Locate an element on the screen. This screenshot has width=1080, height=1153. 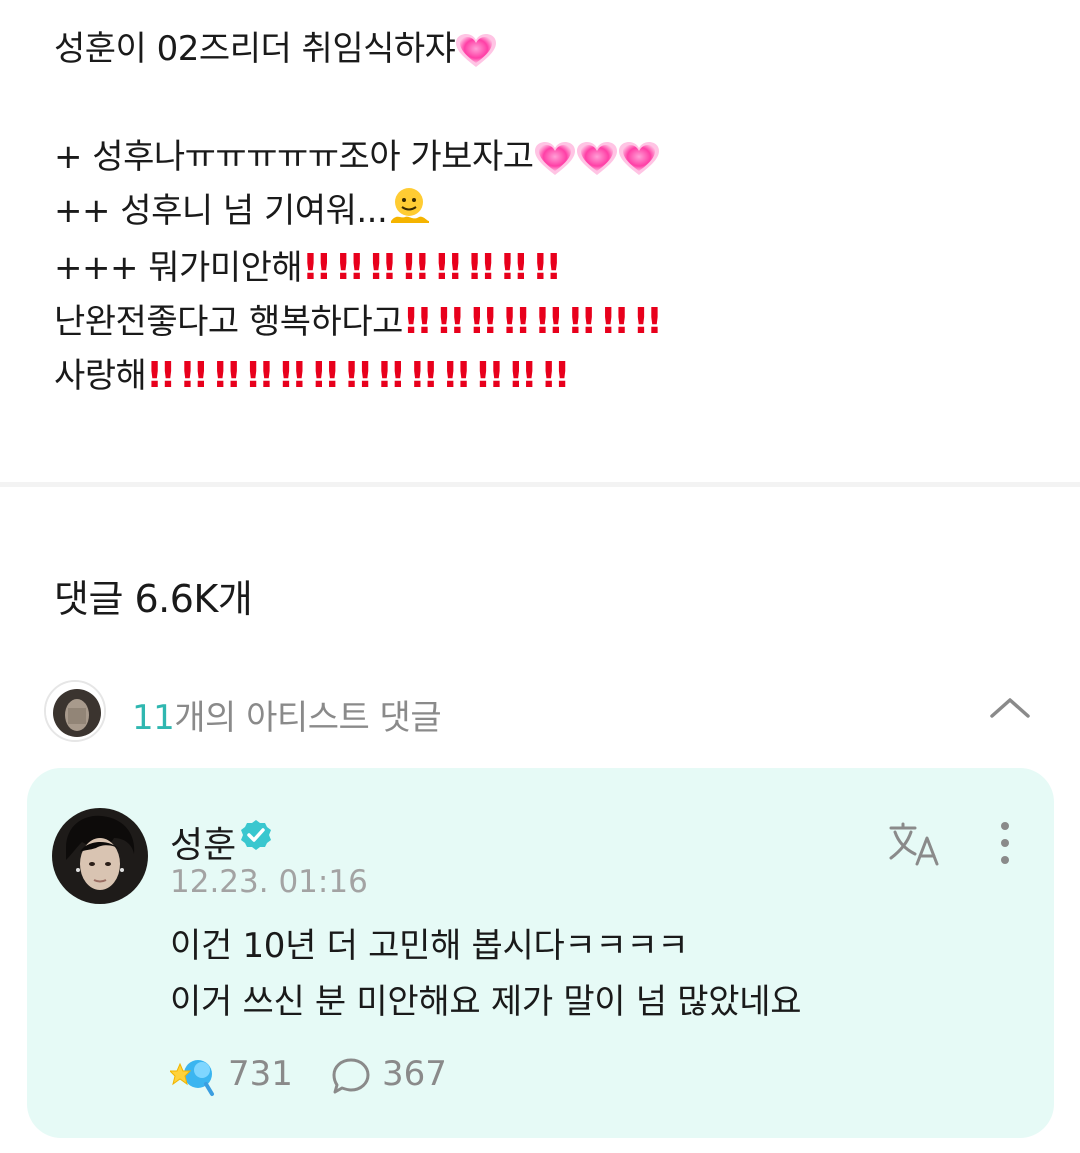
melting-face-emoji is located at coordinates (409, 213).